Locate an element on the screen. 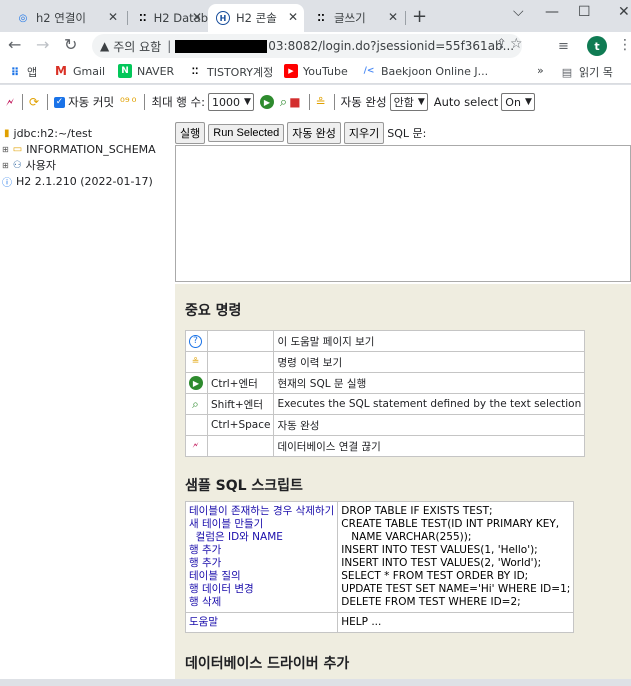  tab-h2-connection: ◎ h2 연결이 ✕ is located at coordinates (66, 18).